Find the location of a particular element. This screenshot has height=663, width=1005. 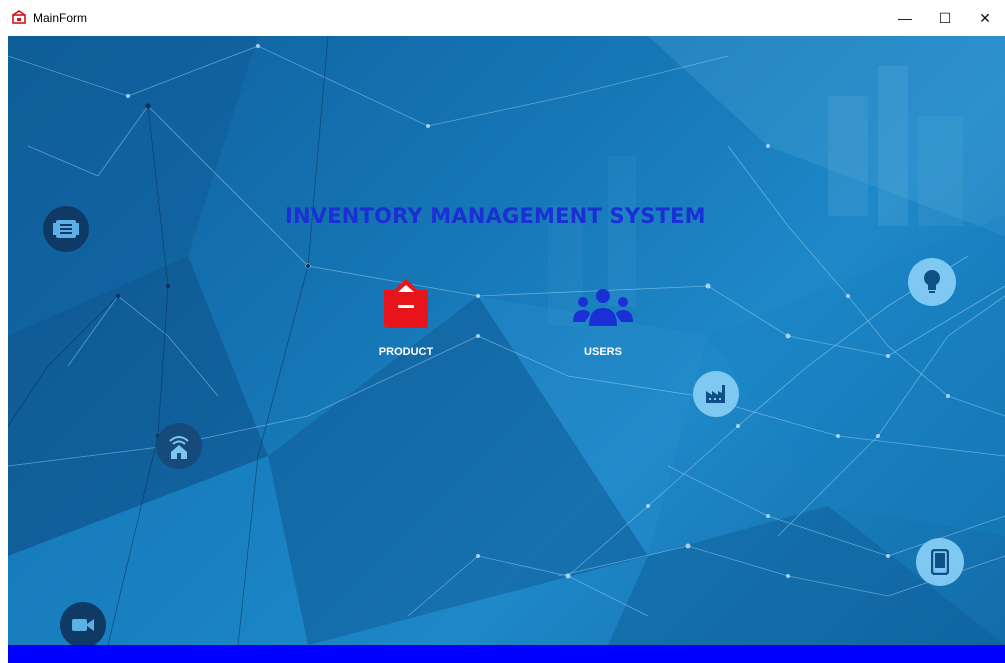

window-titlebar: MainForm — ☐ ✕ is located at coordinates (502, 18).